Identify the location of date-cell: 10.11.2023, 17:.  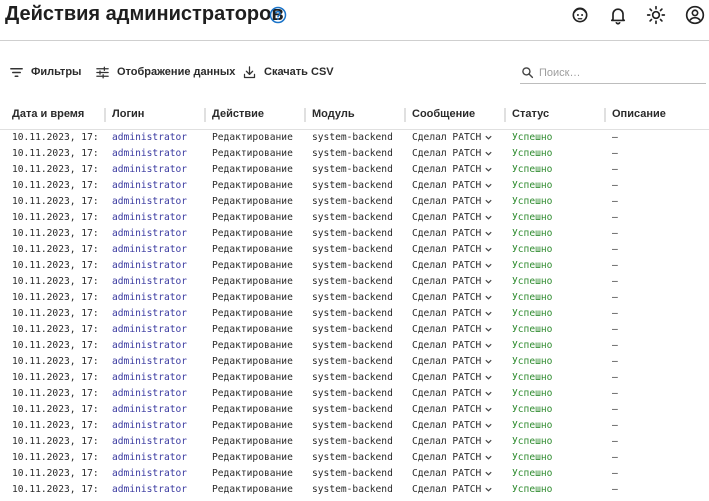
(55, 329).